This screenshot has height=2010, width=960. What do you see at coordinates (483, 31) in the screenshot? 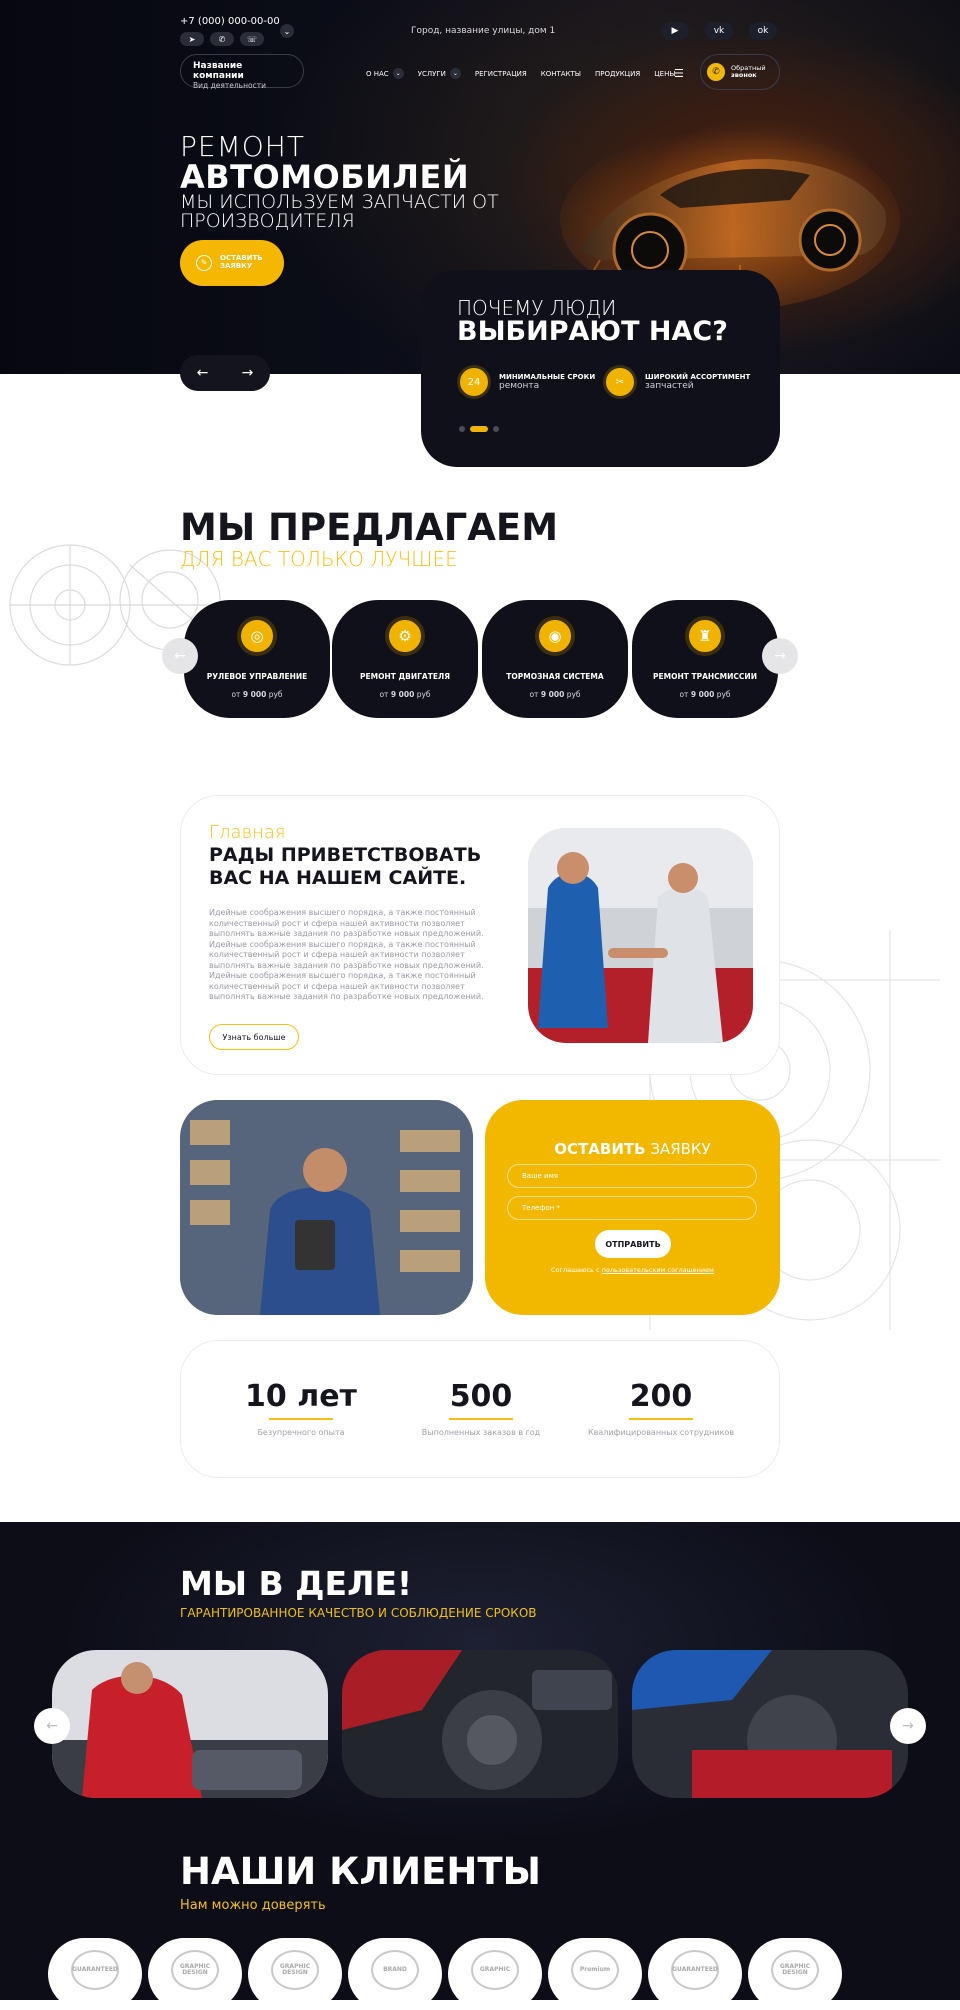
I see `address-text: Город, название улицы, дом 1` at bounding box center [483, 31].